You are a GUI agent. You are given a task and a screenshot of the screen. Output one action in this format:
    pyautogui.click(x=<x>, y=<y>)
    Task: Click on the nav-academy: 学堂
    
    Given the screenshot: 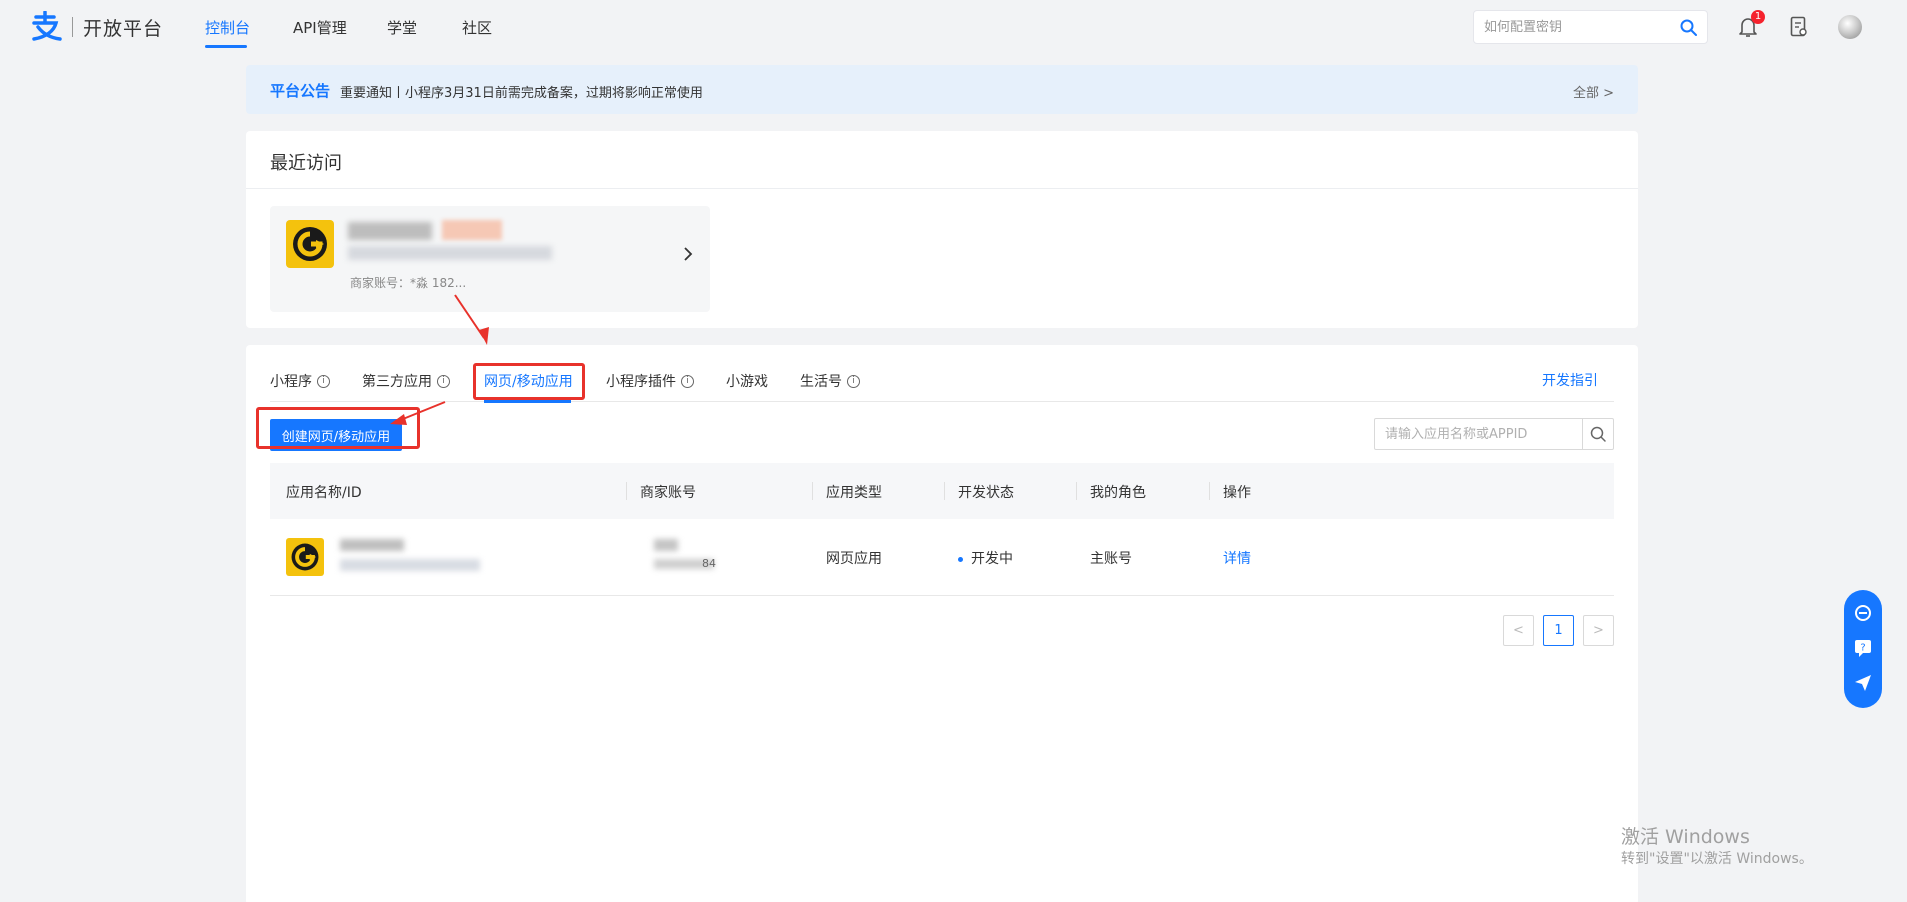 What is the action you would take?
    pyautogui.click(x=402, y=27)
    